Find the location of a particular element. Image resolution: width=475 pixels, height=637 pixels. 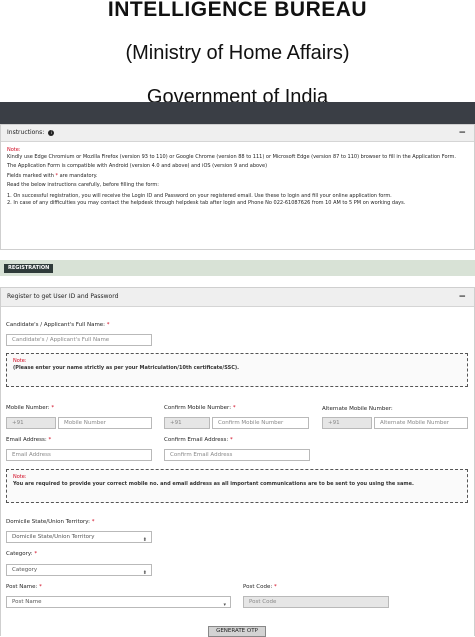

post-name-select: Post Name ▾ is located at coordinates (118, 602).